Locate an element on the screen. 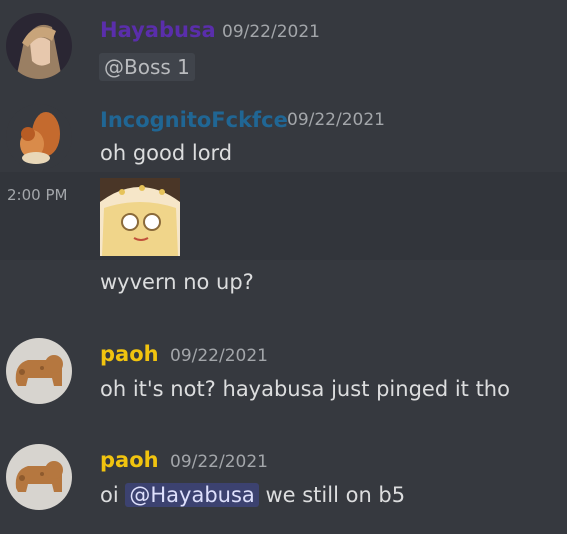  message-text: oh it's not? hayabusa just pinged it tho is located at coordinates (305, 389).